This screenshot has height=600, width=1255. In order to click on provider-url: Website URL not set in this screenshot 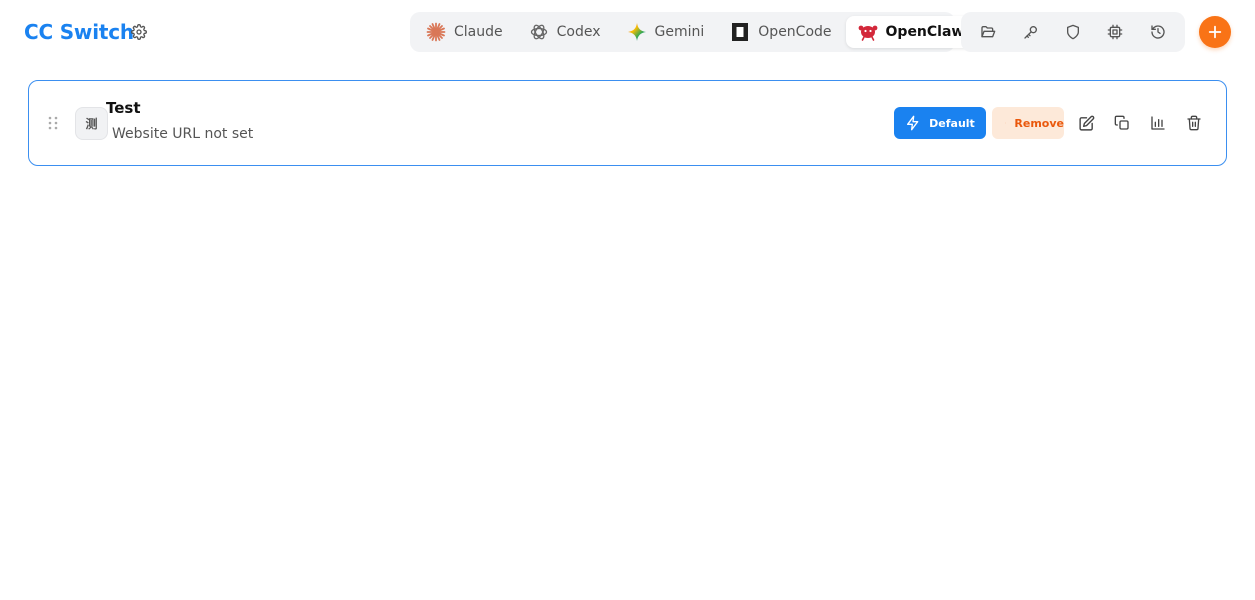, I will do `click(183, 134)`.